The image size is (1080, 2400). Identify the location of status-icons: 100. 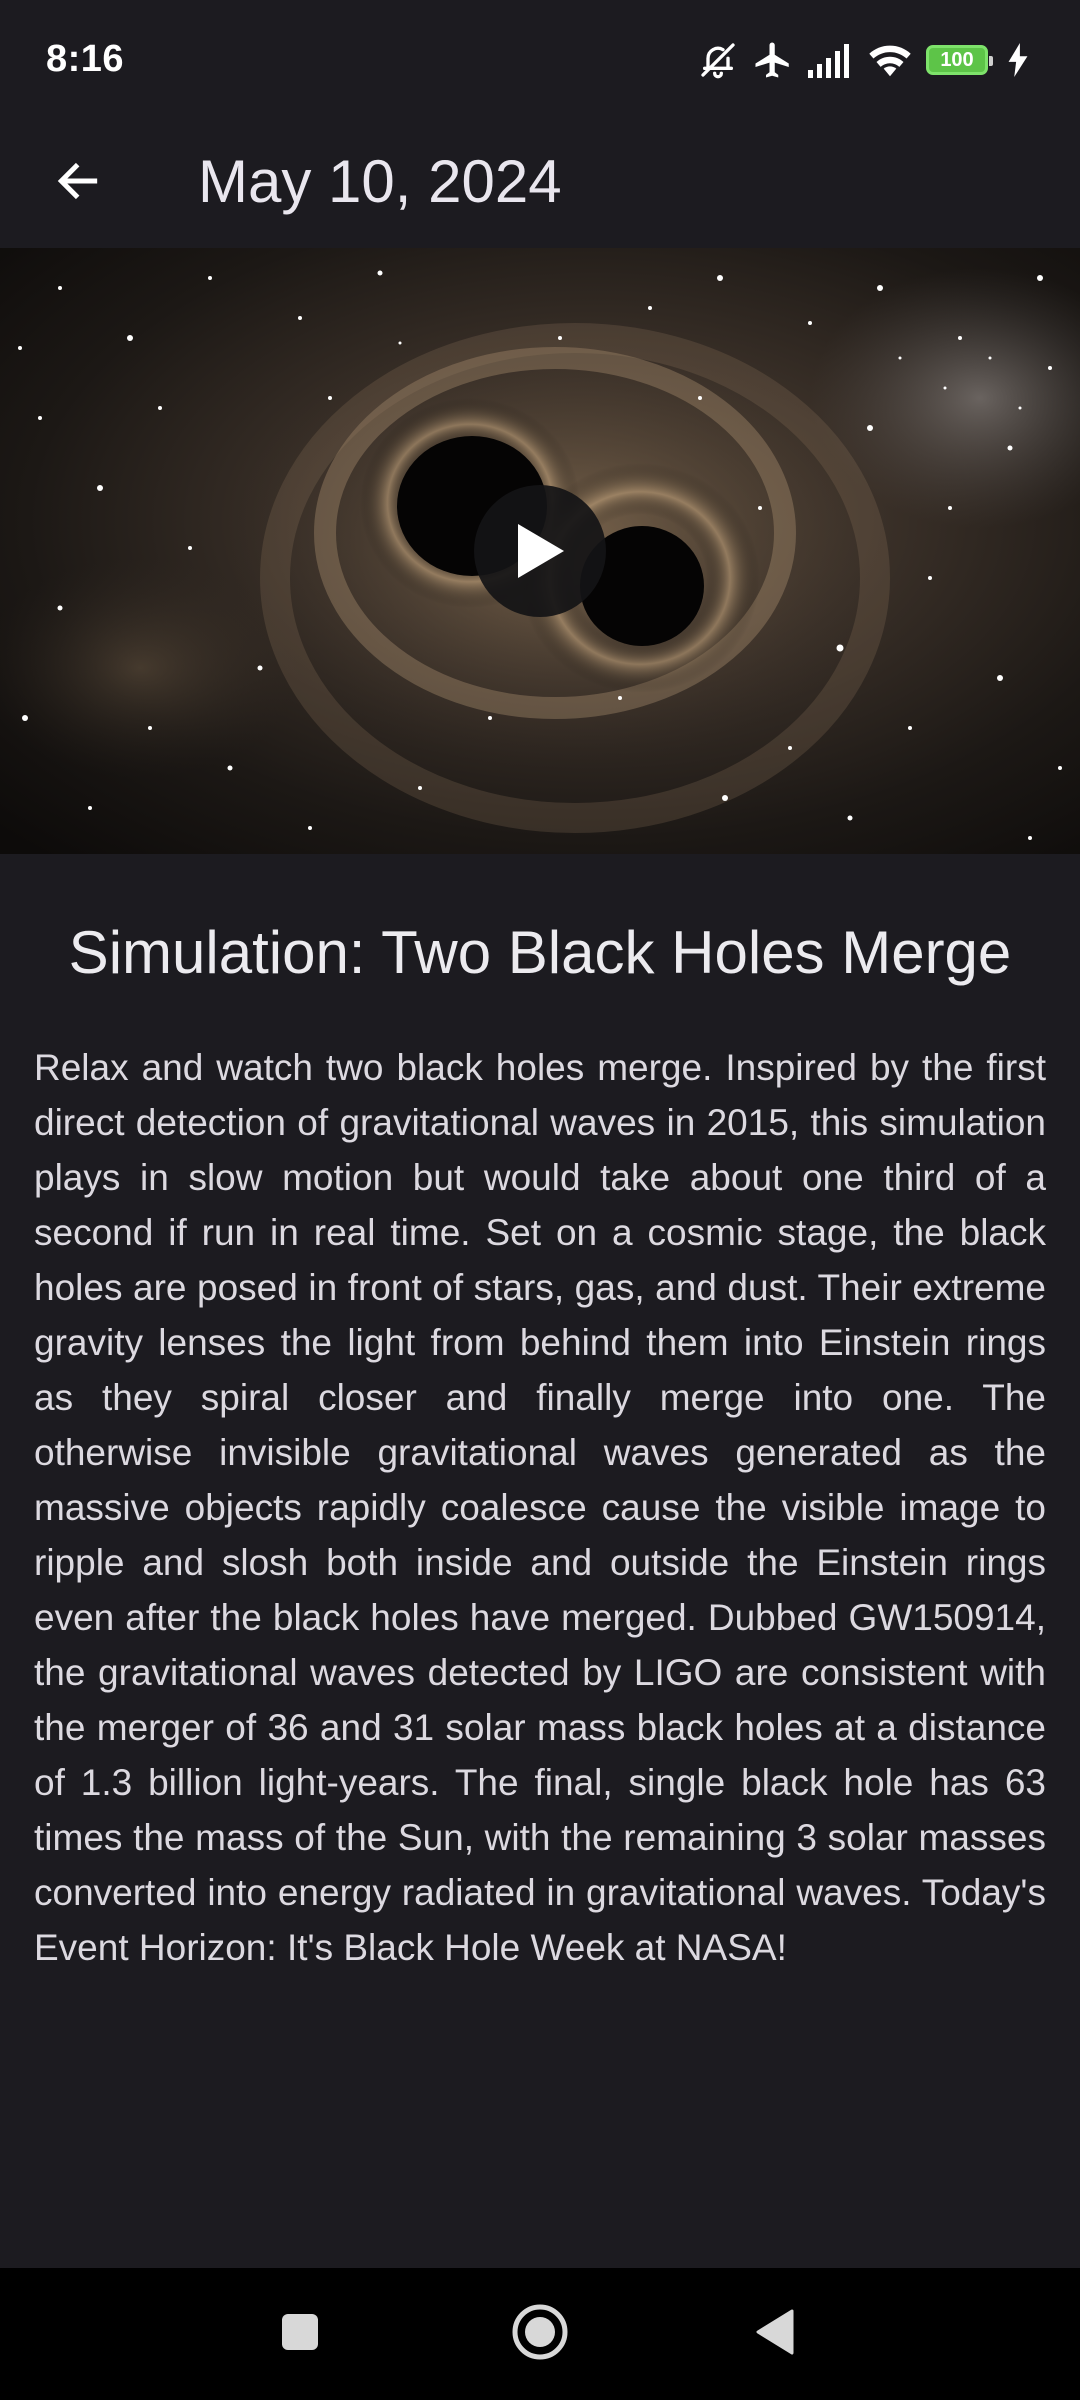
(863, 60).